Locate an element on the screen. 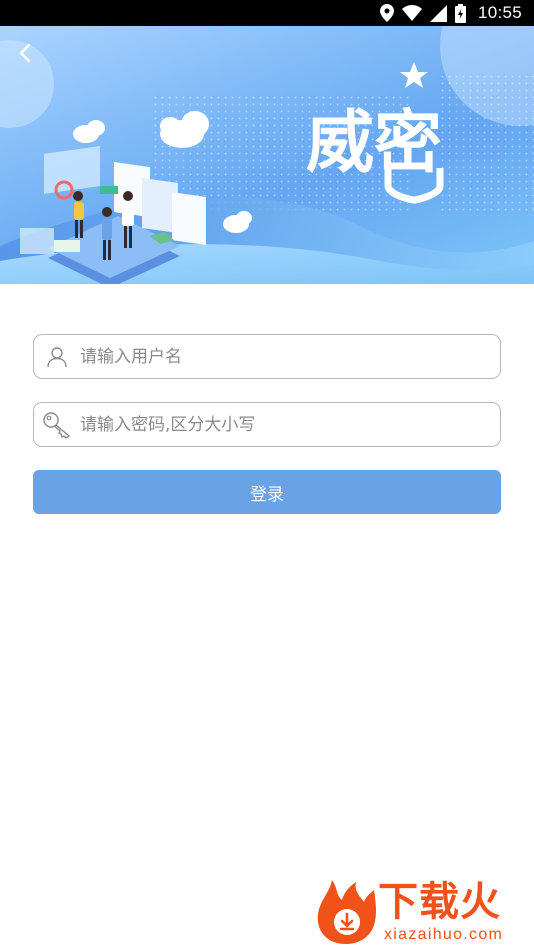 The height and width of the screenshot is (950, 534). wifi-icon is located at coordinates (411, 13).